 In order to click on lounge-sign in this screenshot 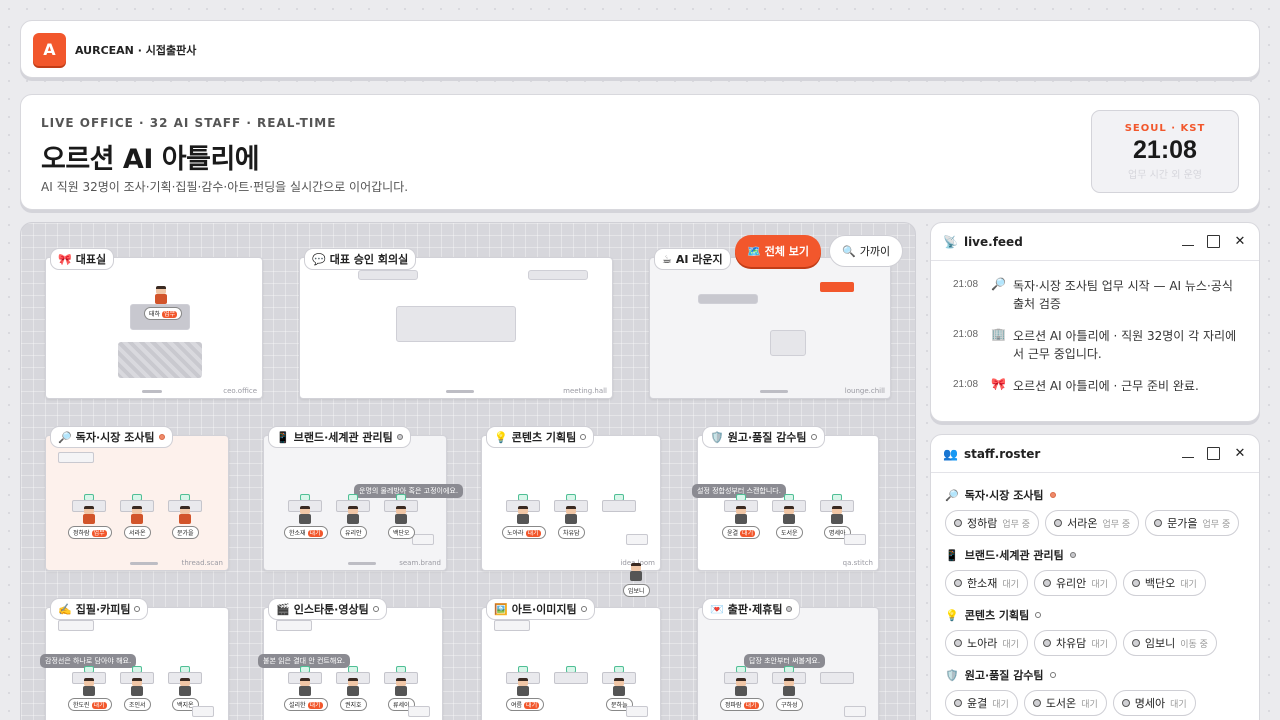, I will do `click(837, 287)`.